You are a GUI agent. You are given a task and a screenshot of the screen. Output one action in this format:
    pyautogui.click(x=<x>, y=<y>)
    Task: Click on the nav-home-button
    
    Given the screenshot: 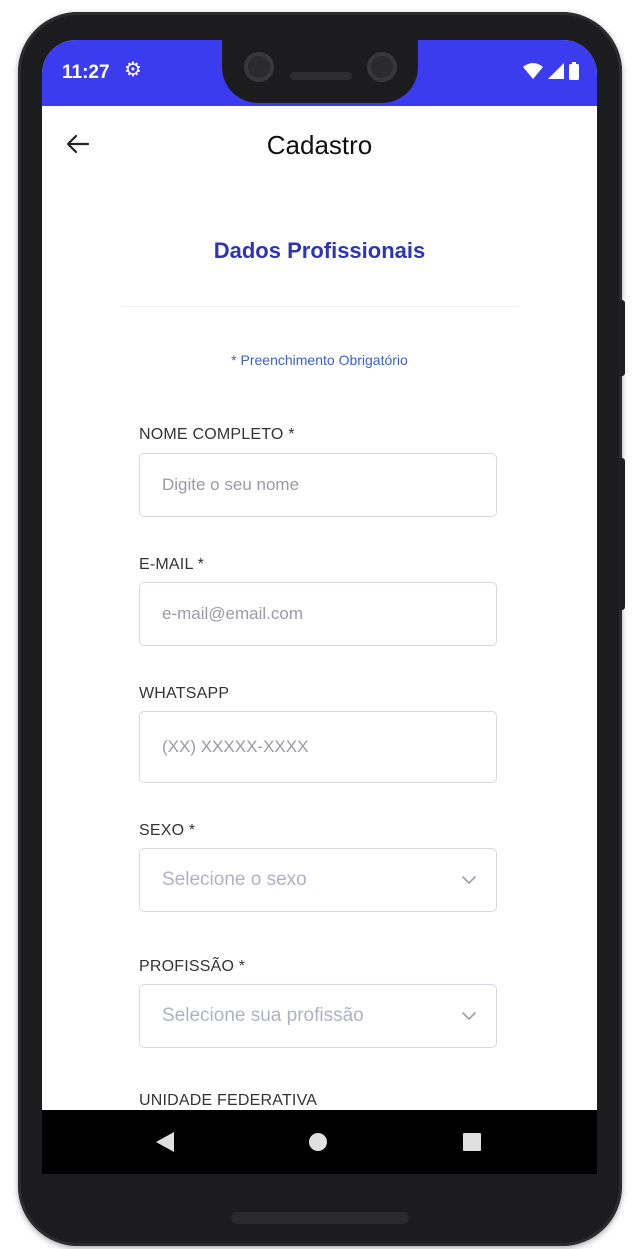 What is the action you would take?
    pyautogui.click(x=318, y=1142)
    